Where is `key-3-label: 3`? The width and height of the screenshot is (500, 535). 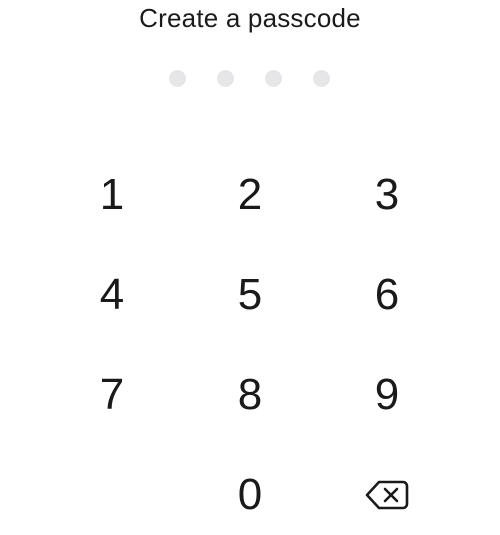
key-3-label: 3 is located at coordinates (387, 194).